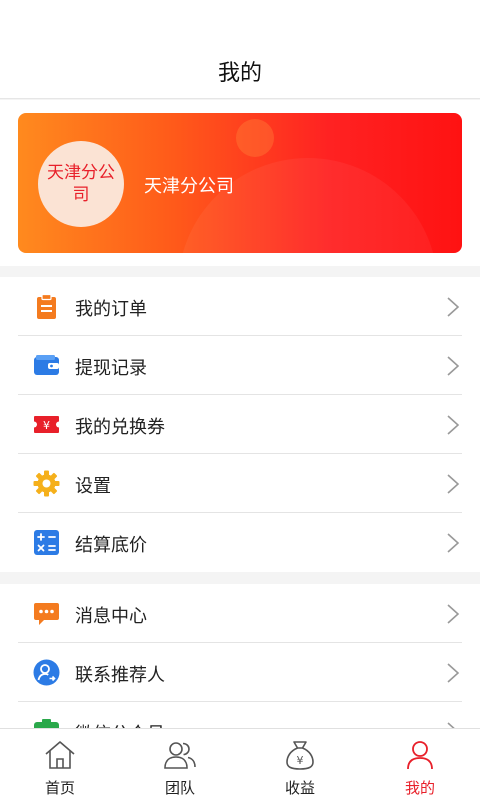  What do you see at coordinates (46, 614) in the screenshot?
I see `message-icon` at bounding box center [46, 614].